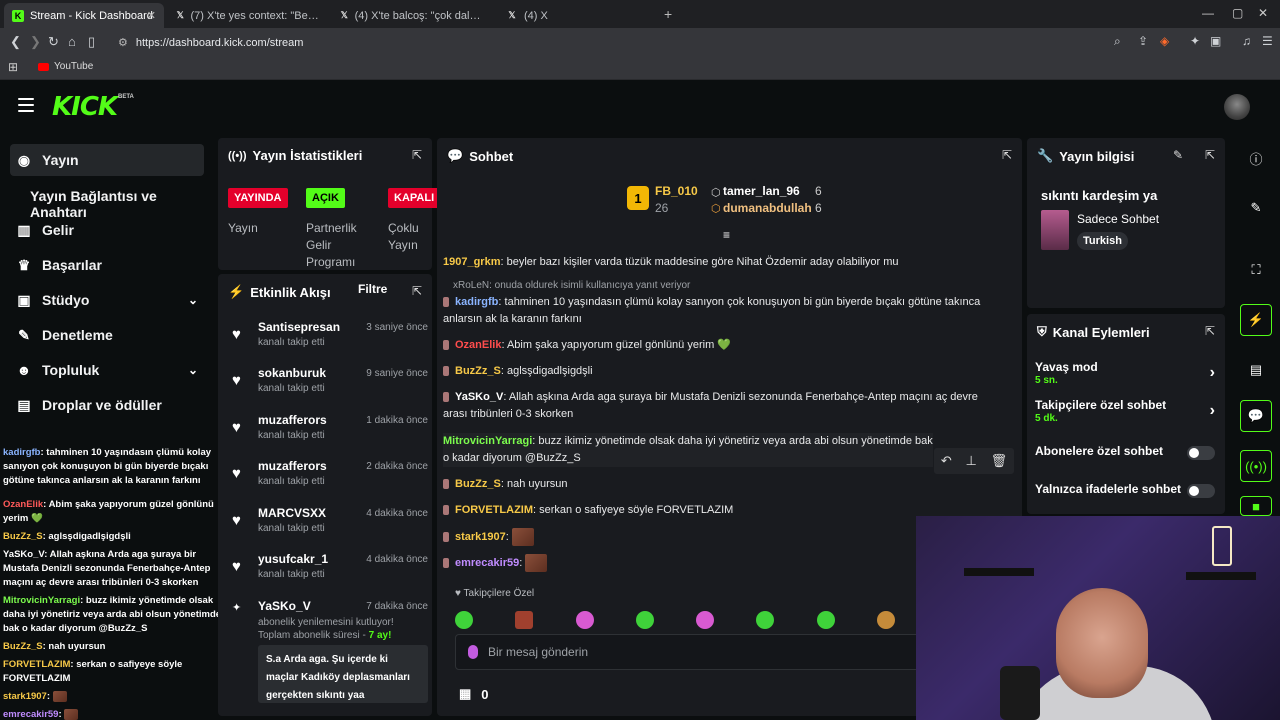  What do you see at coordinates (292, 373) in the screenshot?
I see `activity-user: sokanburuk` at bounding box center [292, 373].